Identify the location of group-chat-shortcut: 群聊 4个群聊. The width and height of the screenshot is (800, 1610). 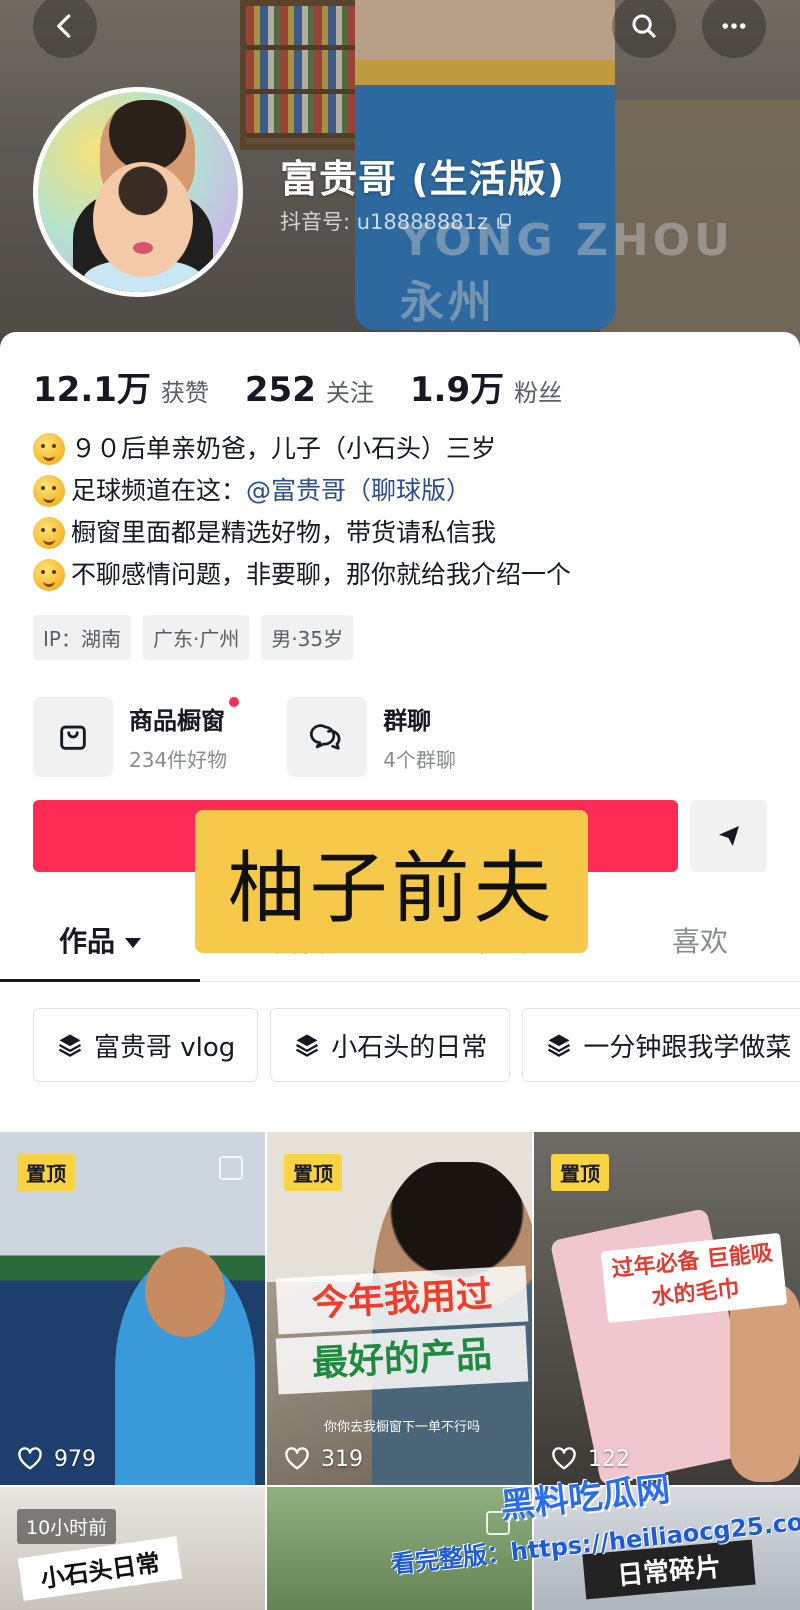
(371, 737).